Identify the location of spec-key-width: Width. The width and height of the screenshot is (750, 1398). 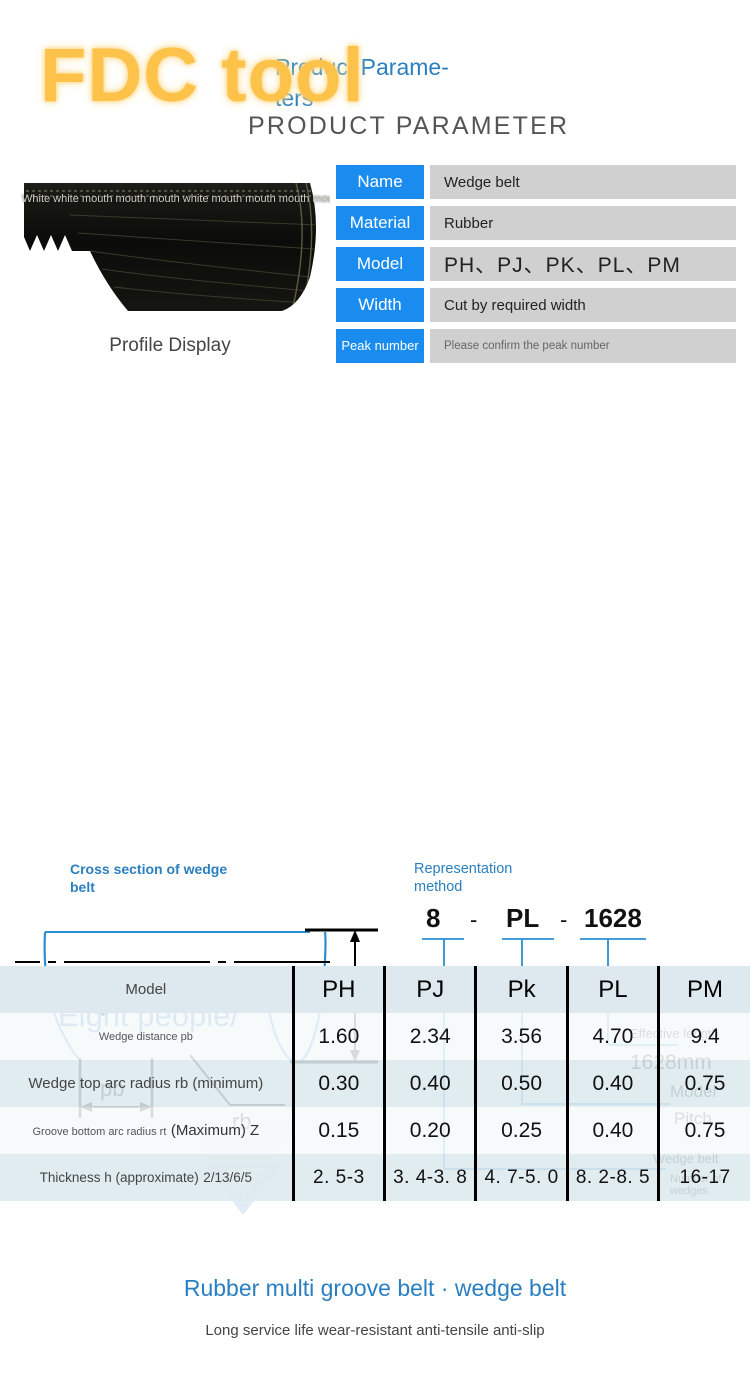
(380, 305).